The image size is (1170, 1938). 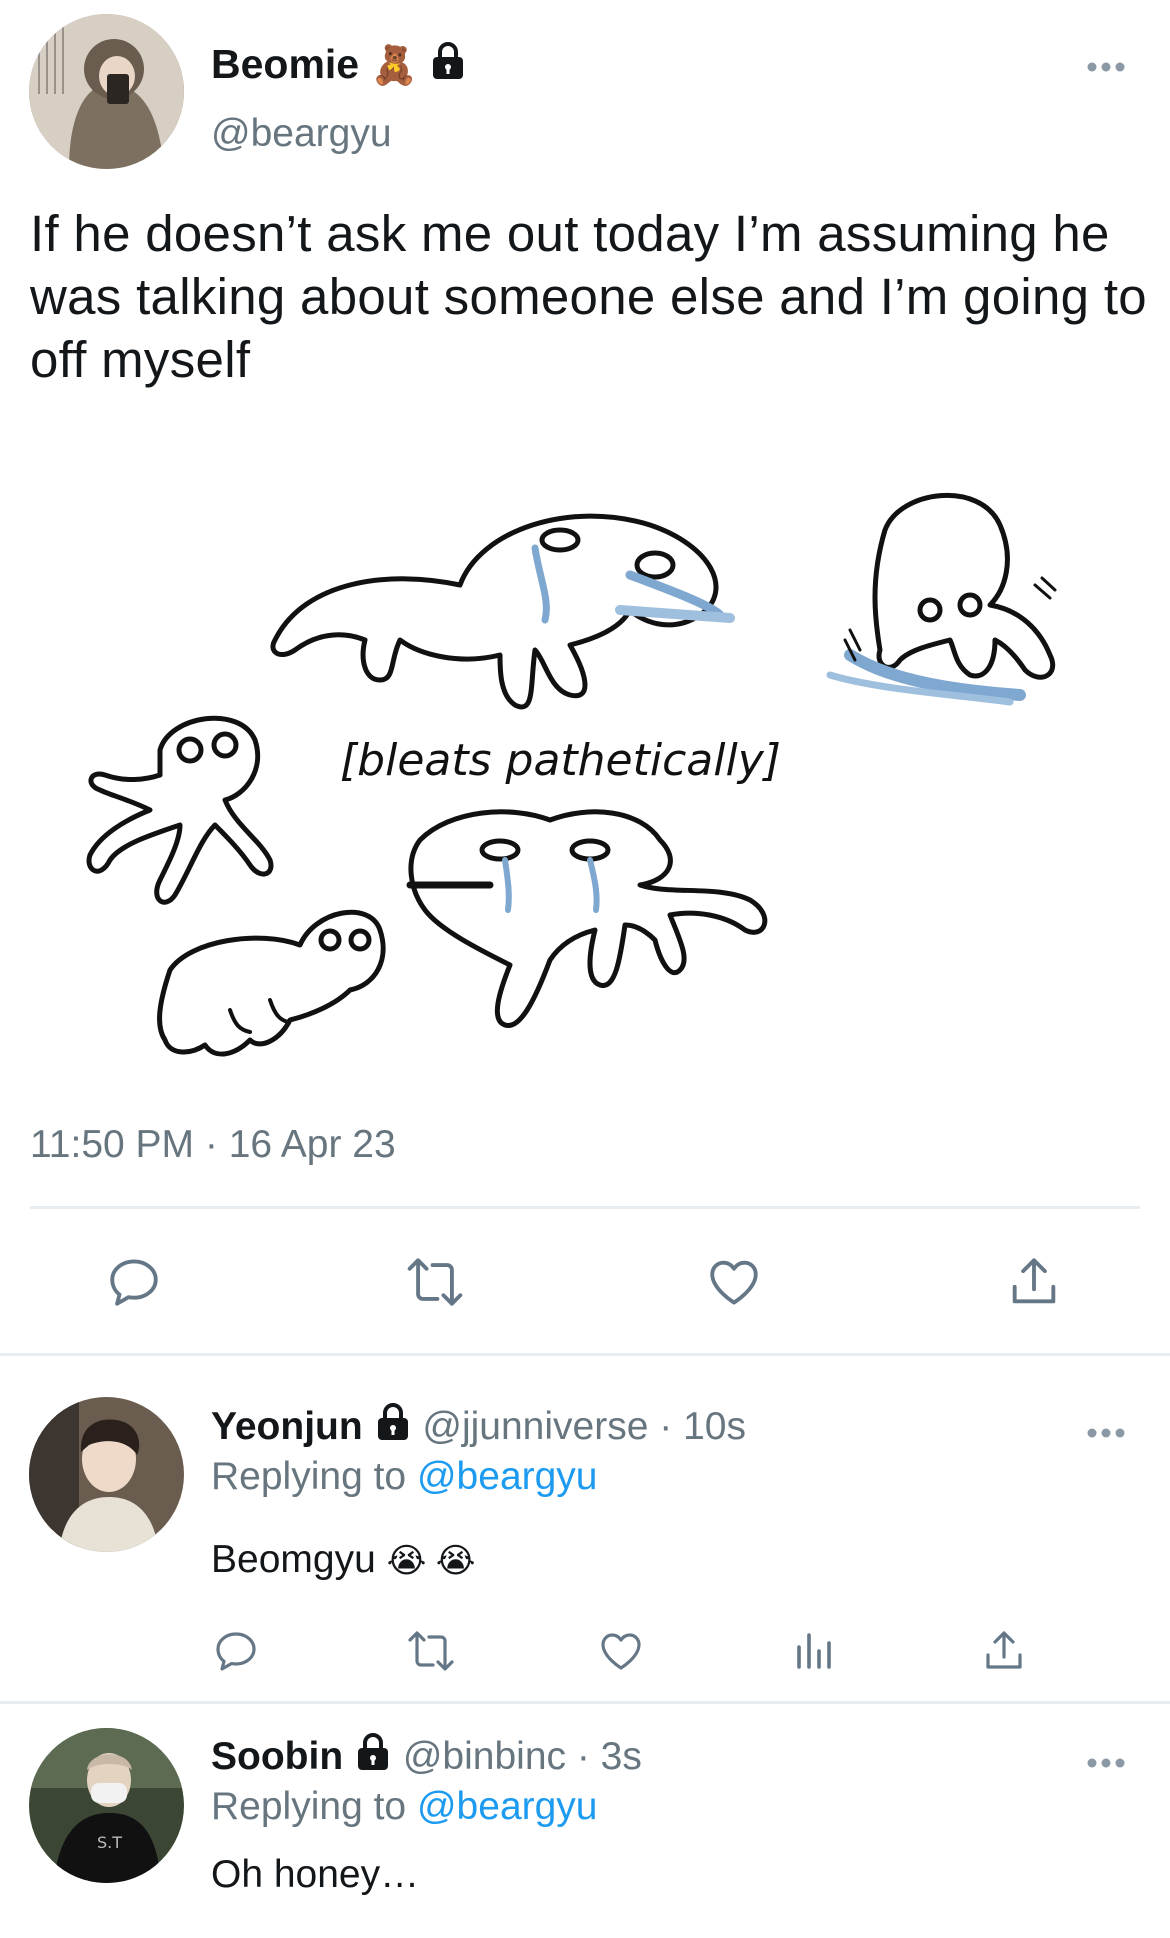 I want to click on crying-emoji: 😭 😭, so click(x=431, y=1561).